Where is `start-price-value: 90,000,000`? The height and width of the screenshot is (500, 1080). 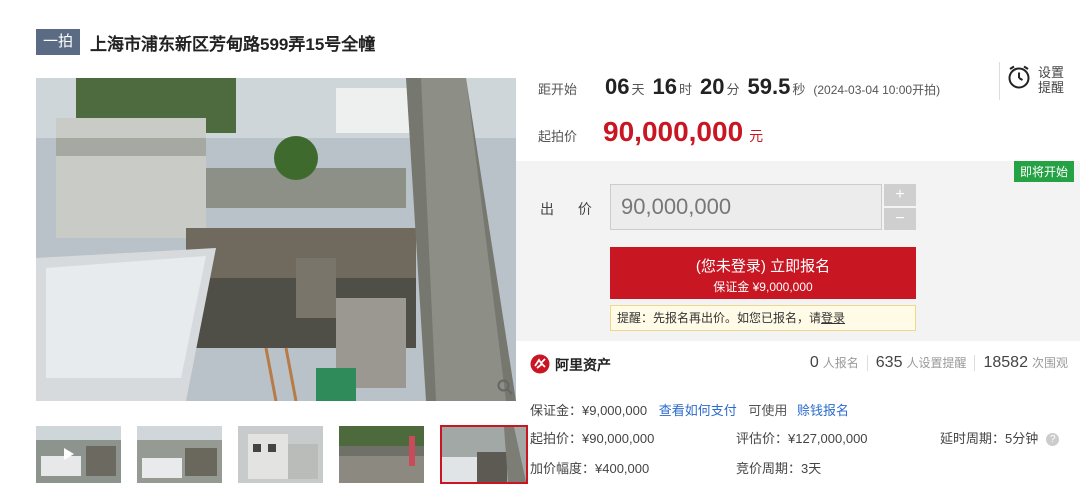 start-price-value: 90,000,000 is located at coordinates (673, 131).